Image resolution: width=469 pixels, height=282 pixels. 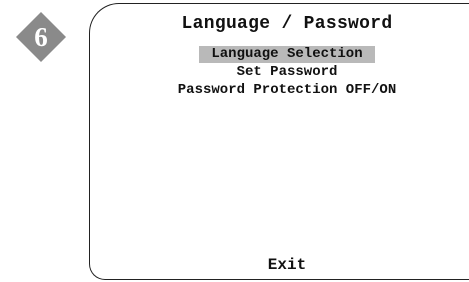 I want to click on menu-title: Language / Password, so click(x=287, y=24).